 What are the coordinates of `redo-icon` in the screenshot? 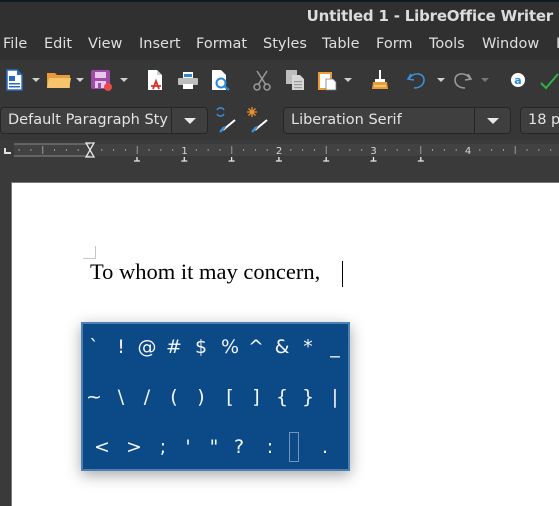 It's located at (463, 81).